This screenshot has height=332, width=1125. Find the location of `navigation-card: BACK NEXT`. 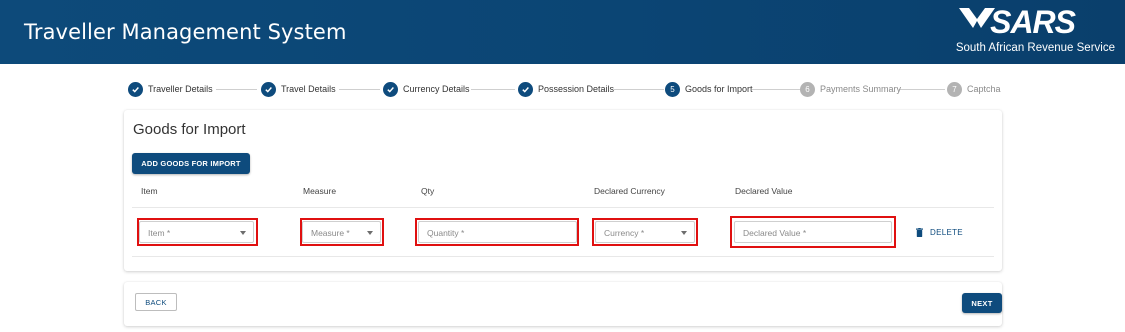

navigation-card: BACK NEXT is located at coordinates (563, 304).